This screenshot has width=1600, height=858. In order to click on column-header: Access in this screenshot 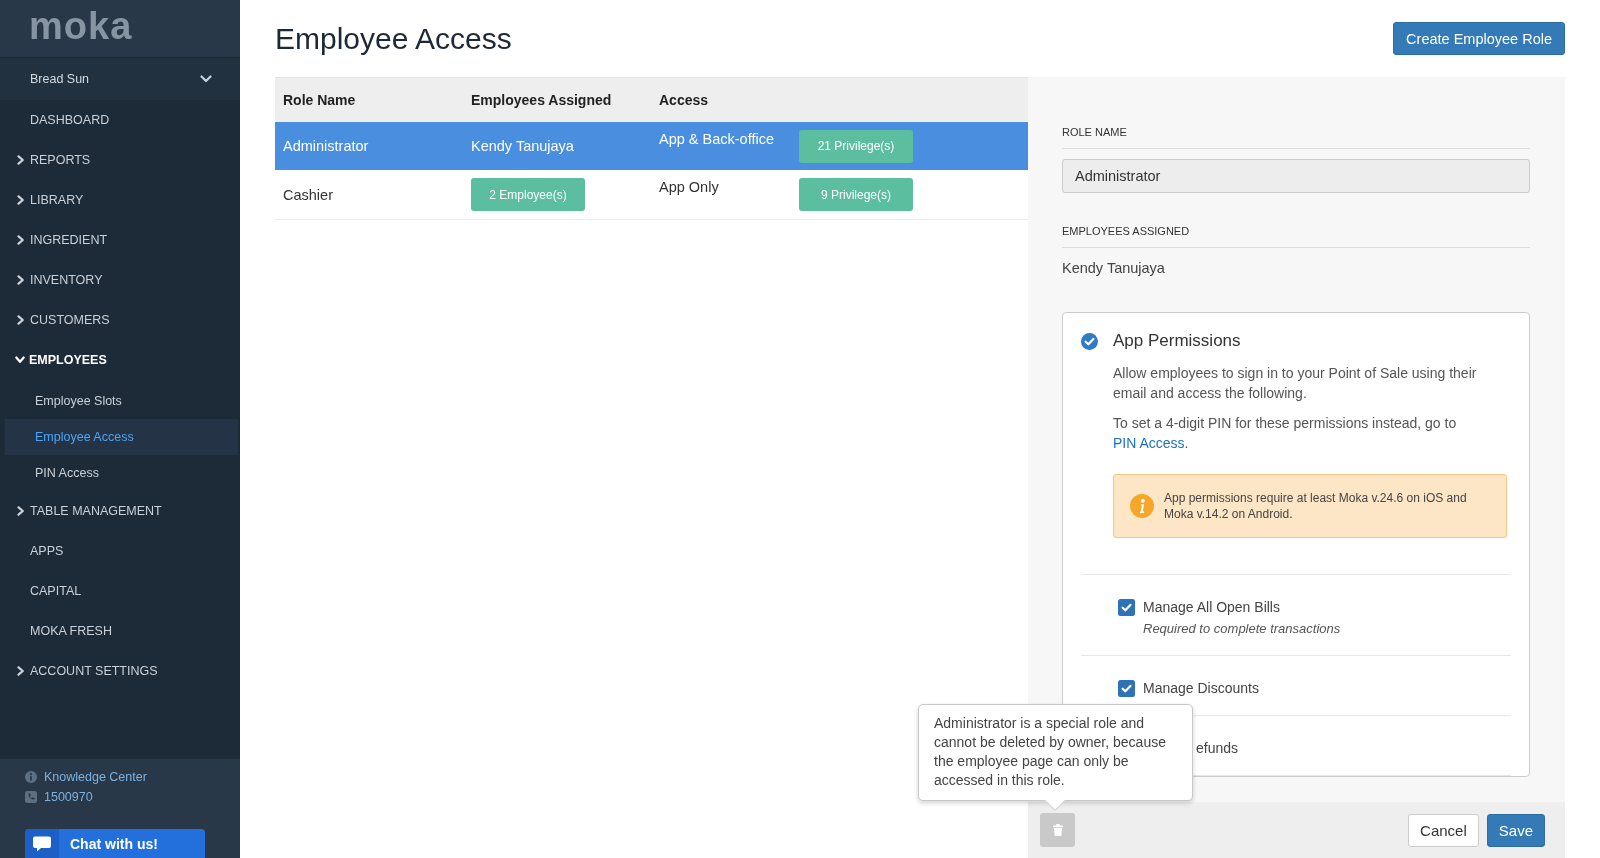, I will do `click(684, 100)`.